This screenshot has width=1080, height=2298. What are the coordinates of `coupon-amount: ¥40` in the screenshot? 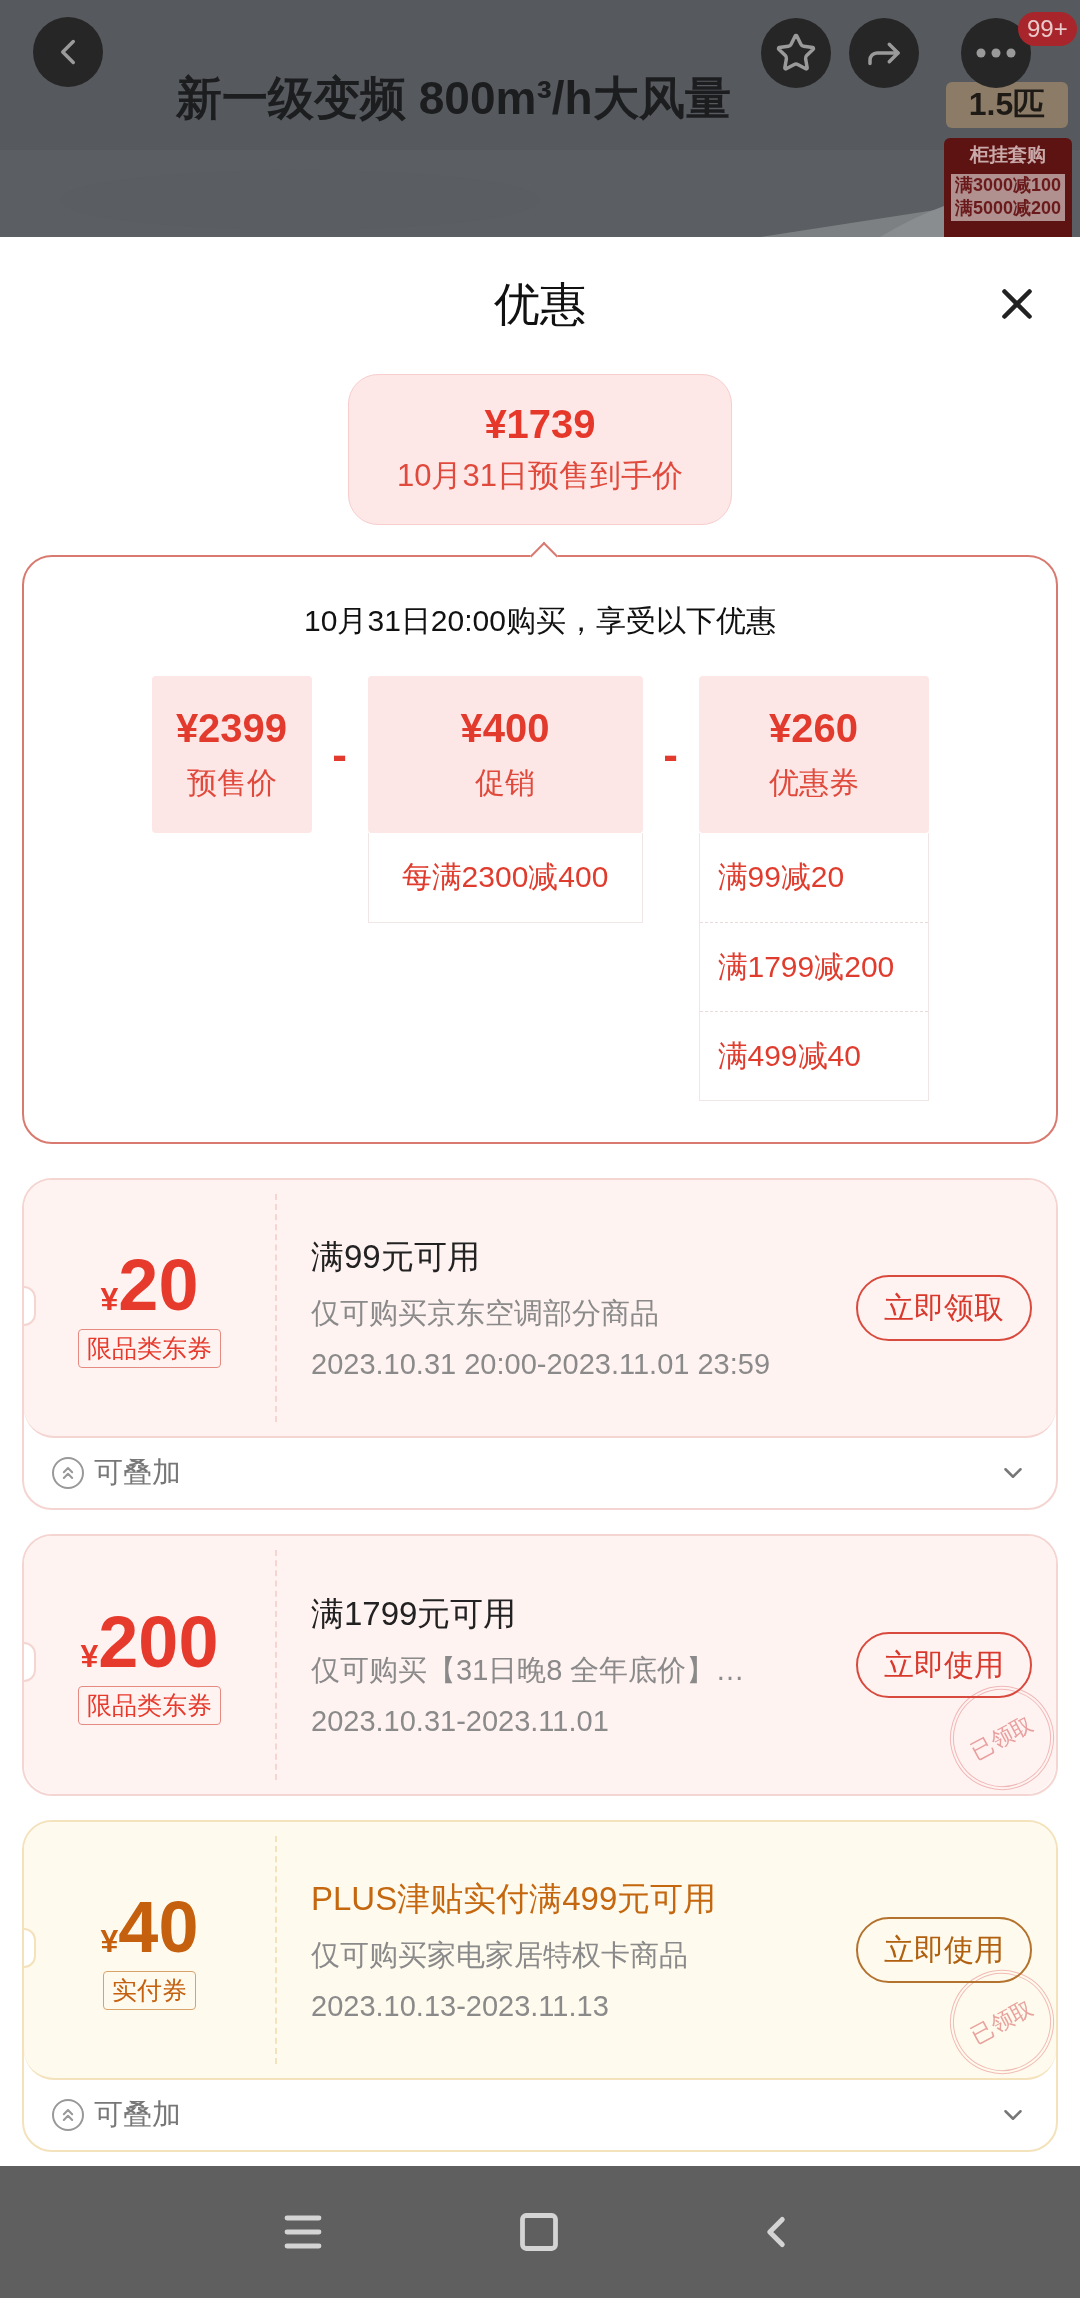 It's located at (149, 1926).